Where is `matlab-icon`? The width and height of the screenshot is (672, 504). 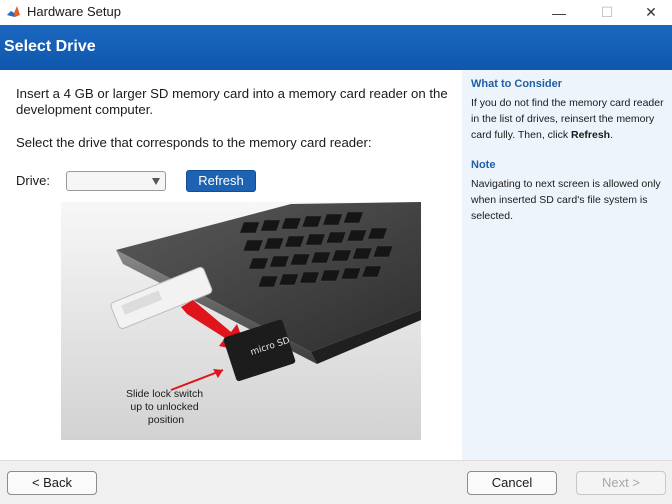 matlab-icon is located at coordinates (13, 11).